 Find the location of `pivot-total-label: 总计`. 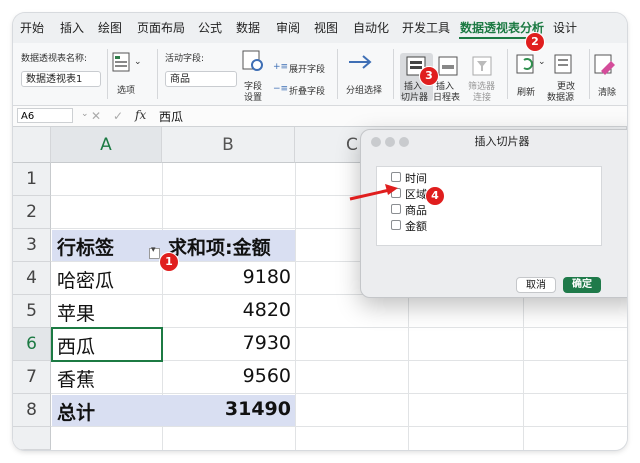

pivot-total-label: 总计 is located at coordinates (76, 411).